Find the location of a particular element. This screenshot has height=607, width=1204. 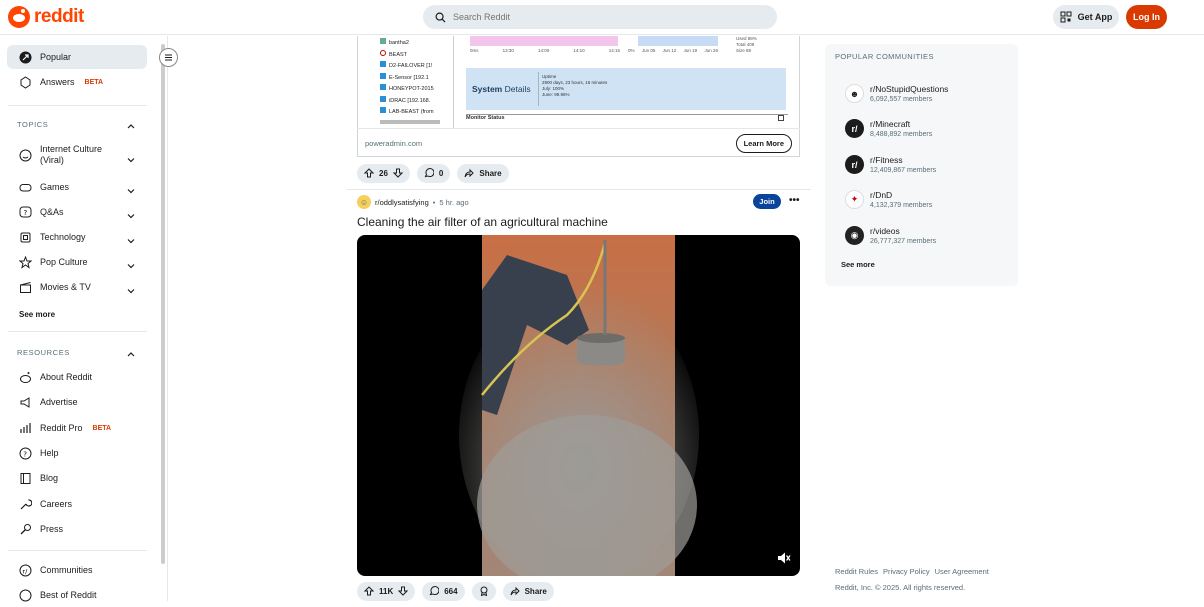

sidebar-item-blog: Blog is located at coordinates (77, 478).